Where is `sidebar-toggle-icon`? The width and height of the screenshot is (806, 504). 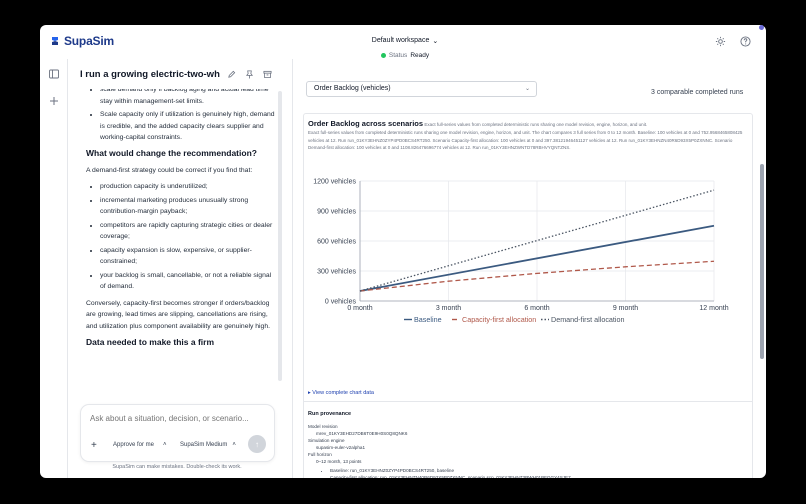
sidebar-toggle-icon is located at coordinates (54, 74).